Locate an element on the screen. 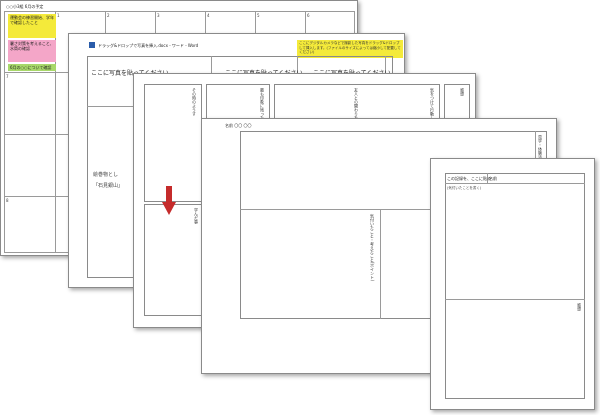 The width and height of the screenshot is (600, 415). frame-label: 学んだ事 is located at coordinates (196, 216).